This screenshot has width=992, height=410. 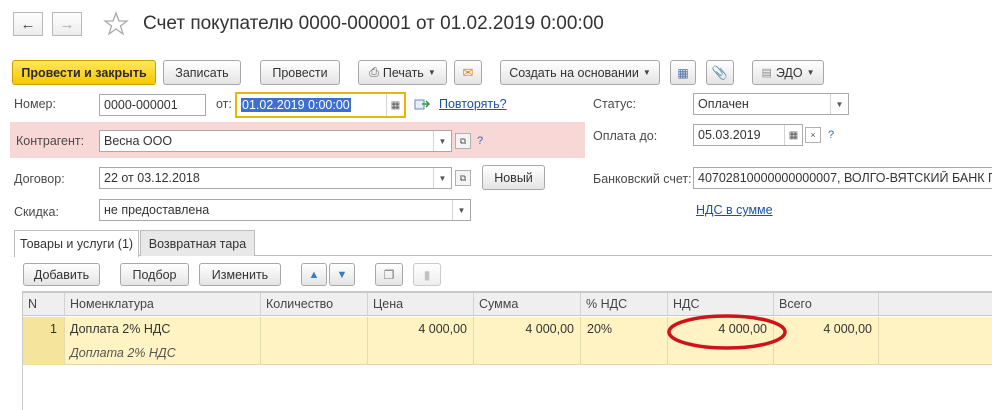 I want to click on structure-button: ▦, so click(x=683, y=72).